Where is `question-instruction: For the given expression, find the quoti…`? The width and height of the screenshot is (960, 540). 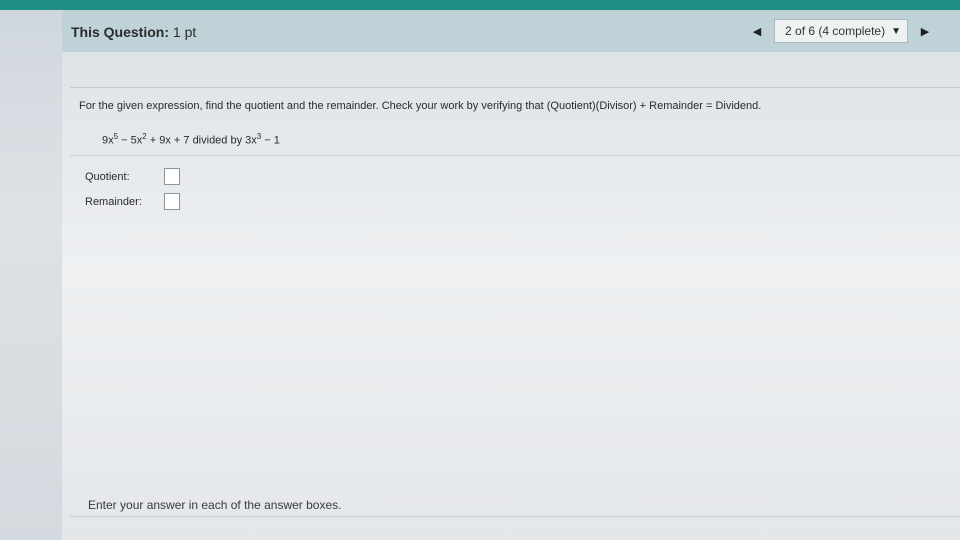 question-instruction: For the given expression, find the quoti… is located at coordinates (420, 106).